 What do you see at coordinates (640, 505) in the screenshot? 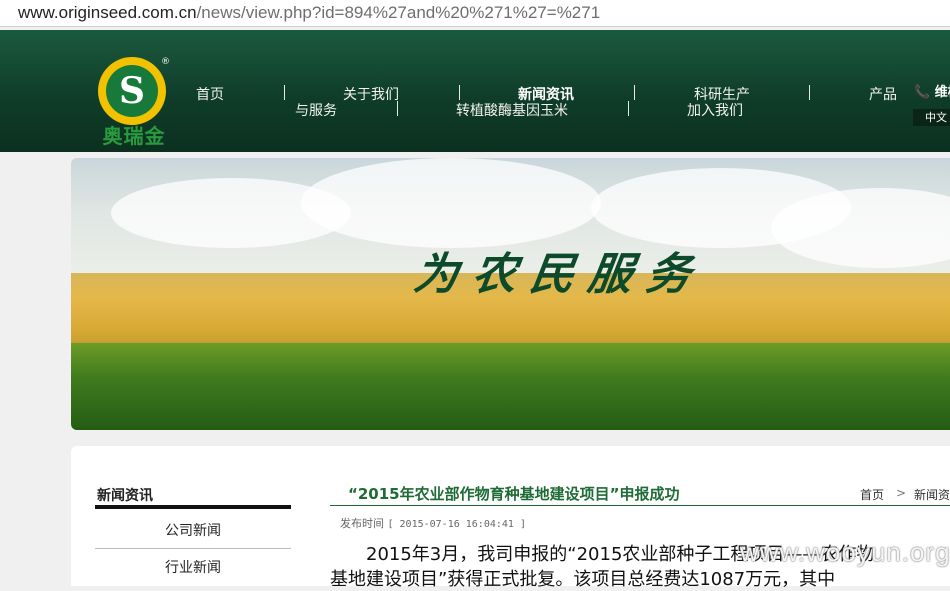
I see `article-title-rule` at bounding box center [640, 505].